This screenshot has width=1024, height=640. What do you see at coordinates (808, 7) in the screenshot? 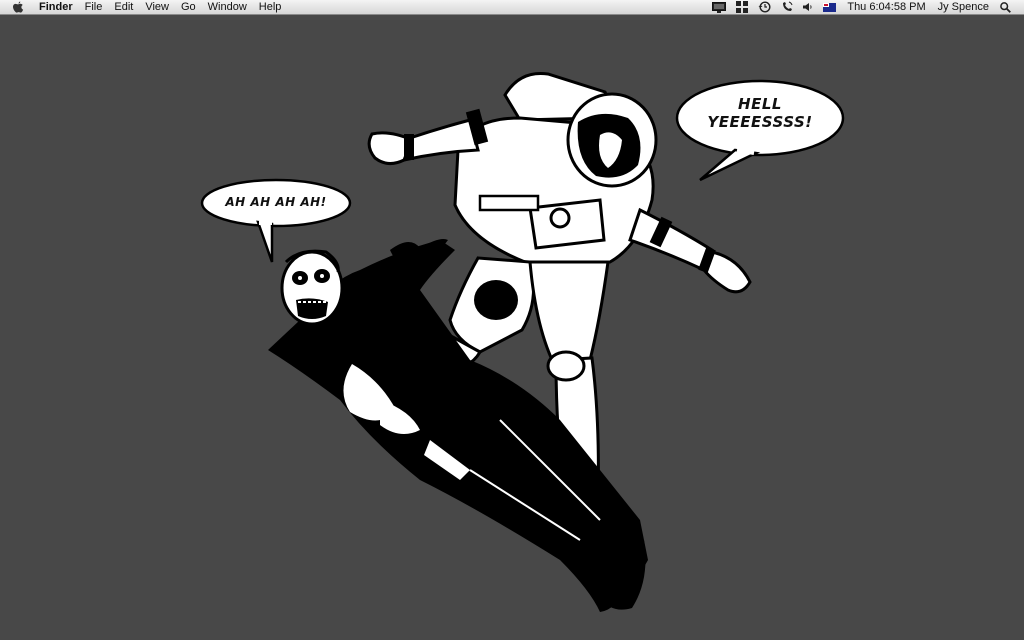
I see `volume-icon` at bounding box center [808, 7].